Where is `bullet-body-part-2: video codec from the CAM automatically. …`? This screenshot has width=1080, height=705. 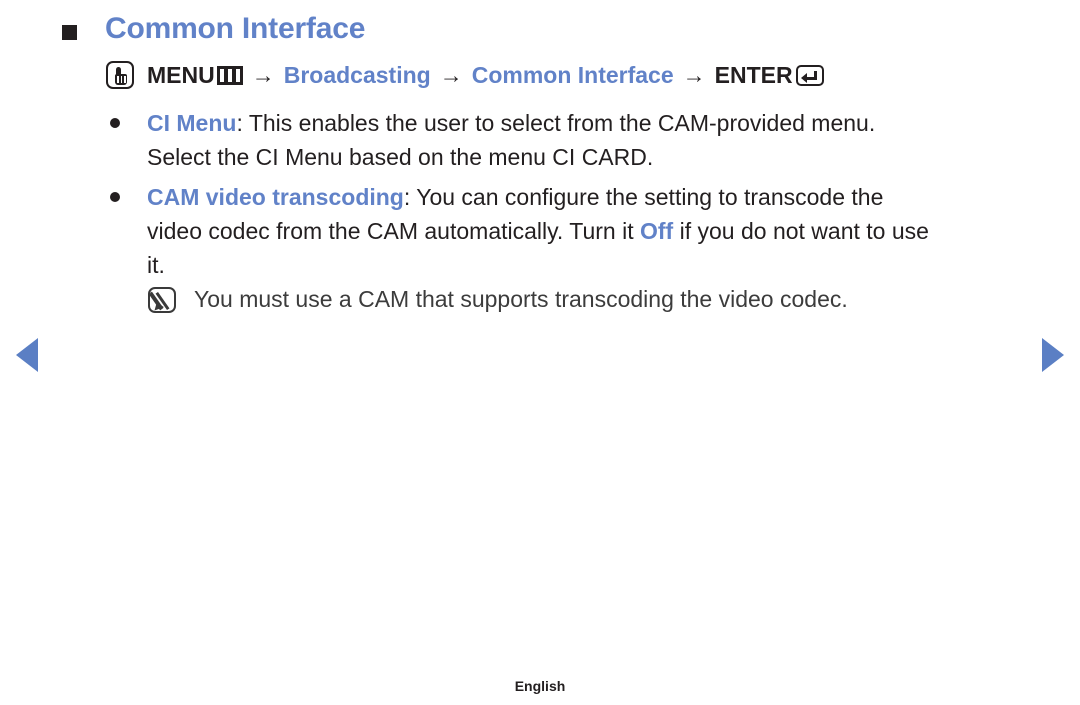
bullet-body-part-2: video codec from the CAM automatically. … is located at coordinates (393, 231).